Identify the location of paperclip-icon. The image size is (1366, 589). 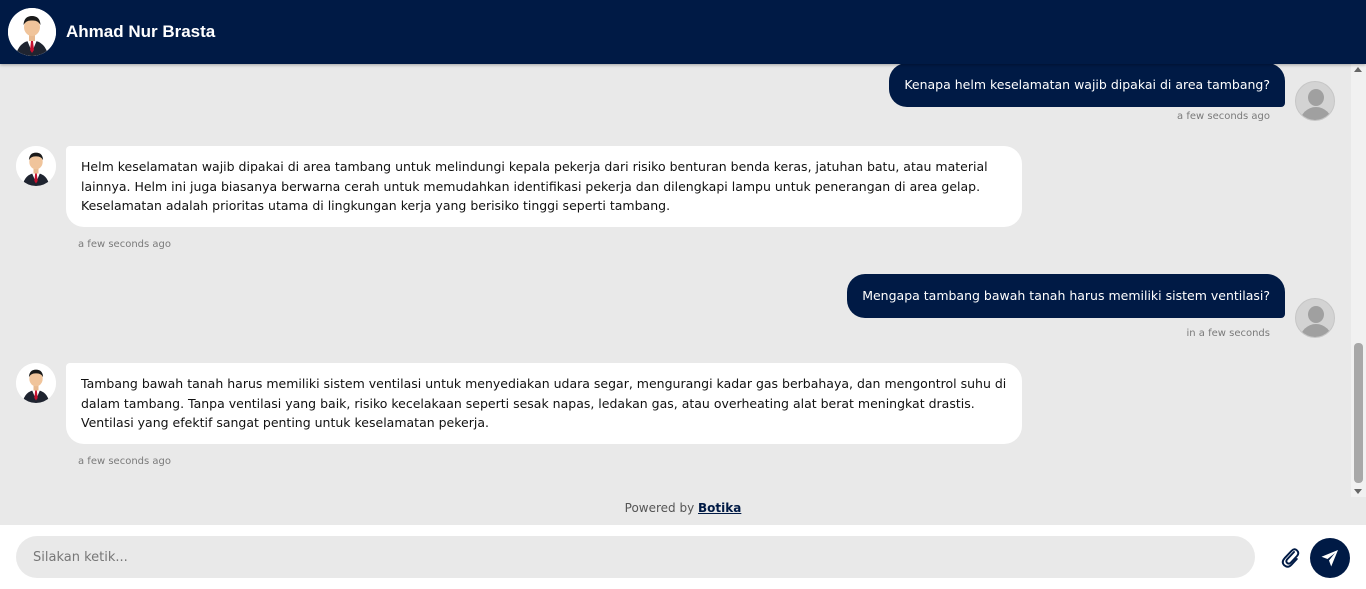
(1290, 557).